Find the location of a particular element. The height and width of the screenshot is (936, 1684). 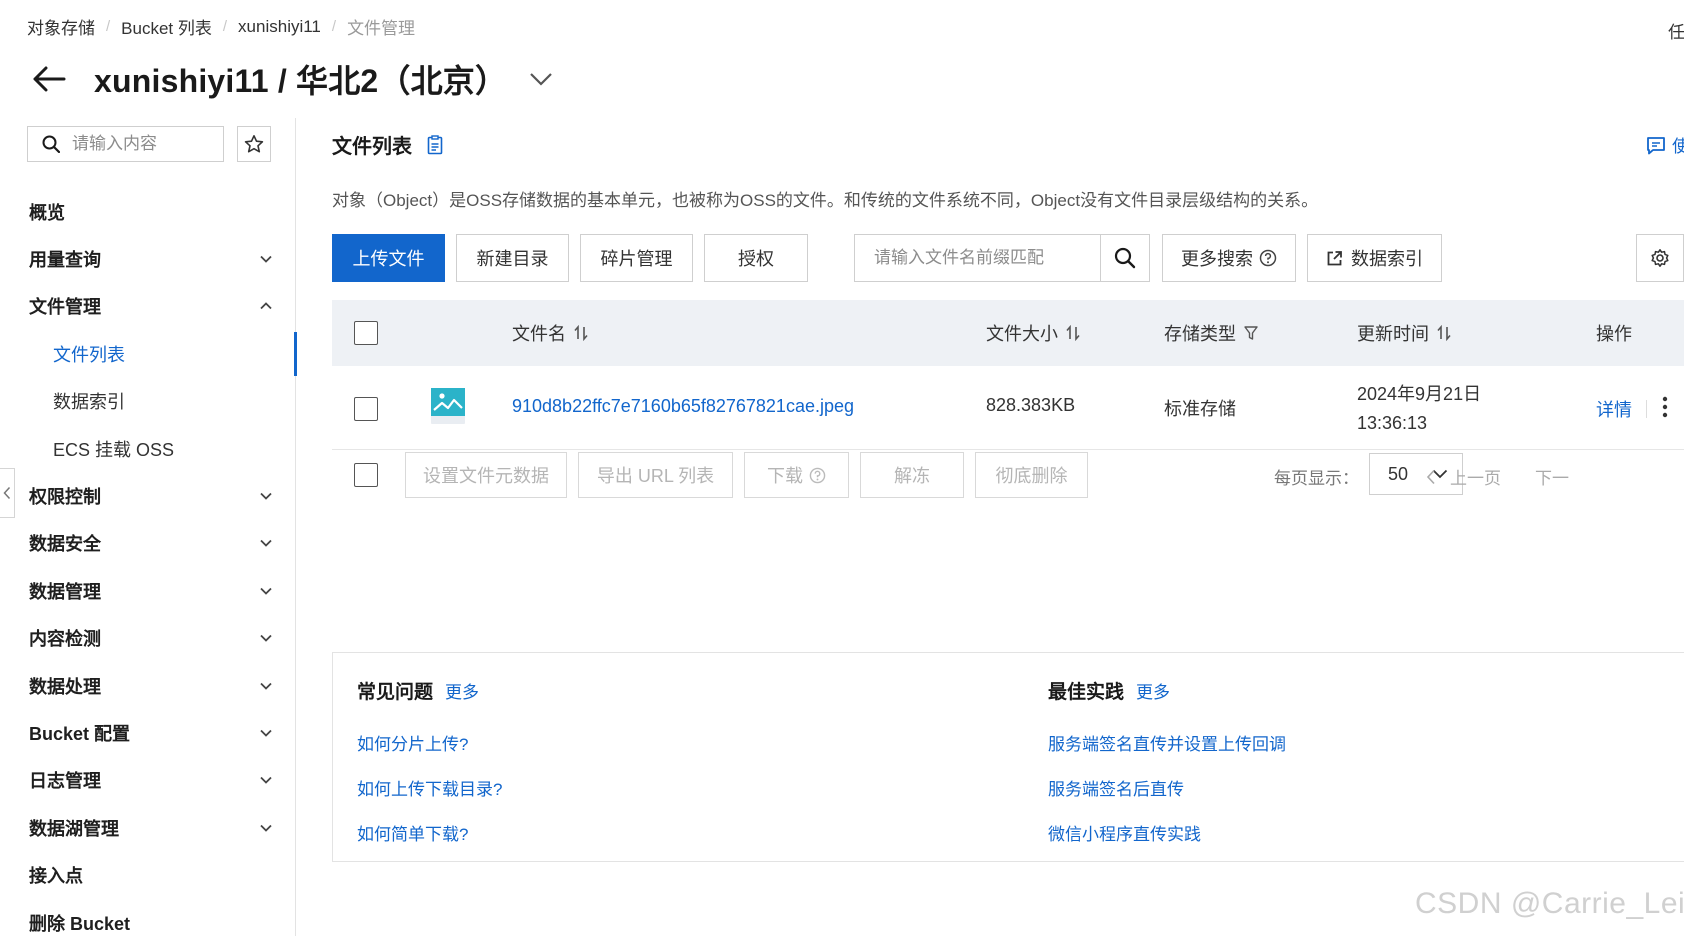

sidebar-item-ecs-mount: ECS 挂载 OSS is located at coordinates (148, 448).